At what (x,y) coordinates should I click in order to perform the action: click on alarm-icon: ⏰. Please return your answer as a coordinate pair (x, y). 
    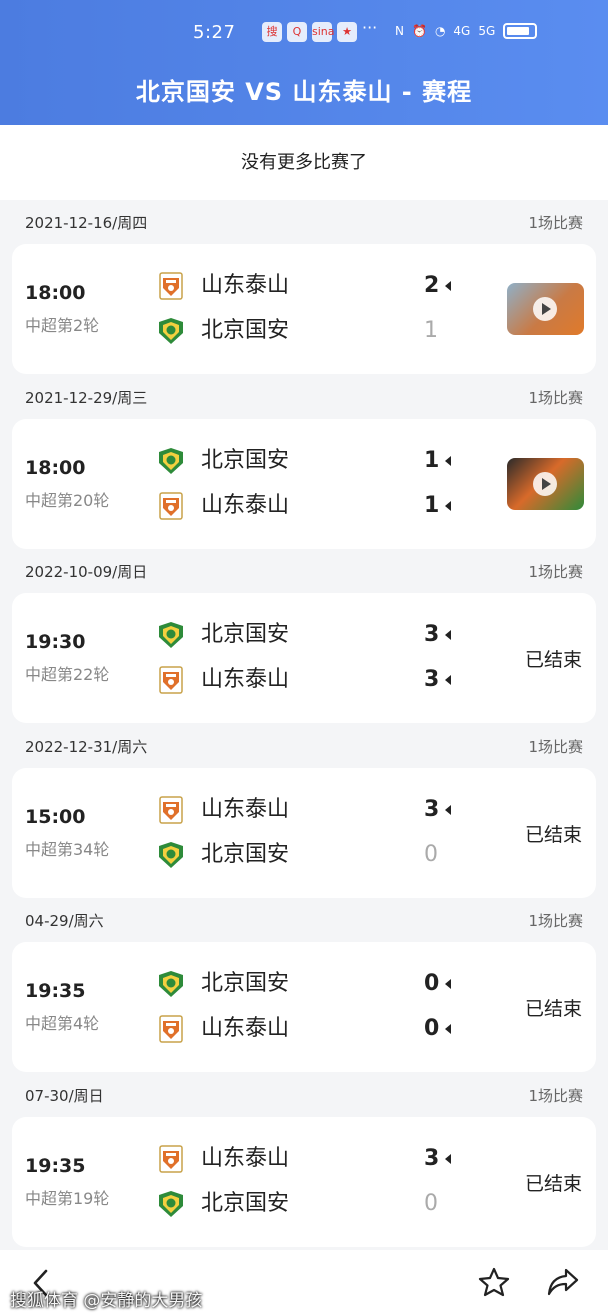
    Looking at the image, I should click on (419, 31).